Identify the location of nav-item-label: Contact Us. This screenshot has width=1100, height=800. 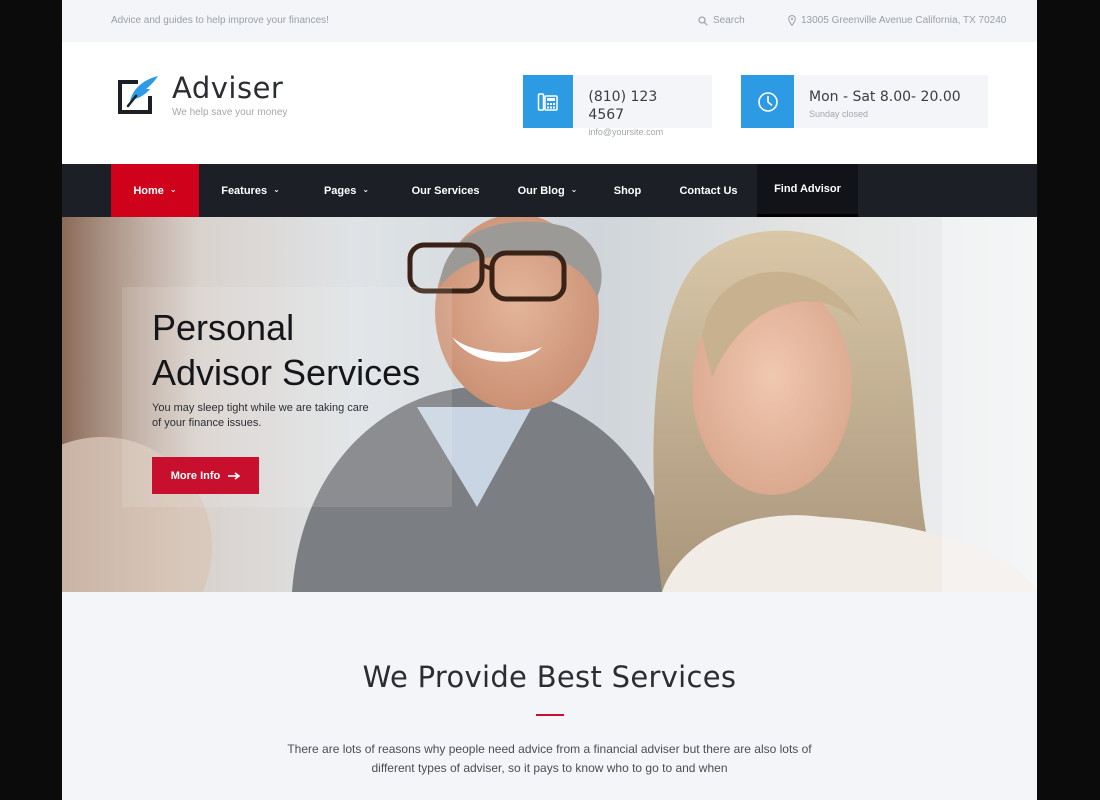
(708, 190).